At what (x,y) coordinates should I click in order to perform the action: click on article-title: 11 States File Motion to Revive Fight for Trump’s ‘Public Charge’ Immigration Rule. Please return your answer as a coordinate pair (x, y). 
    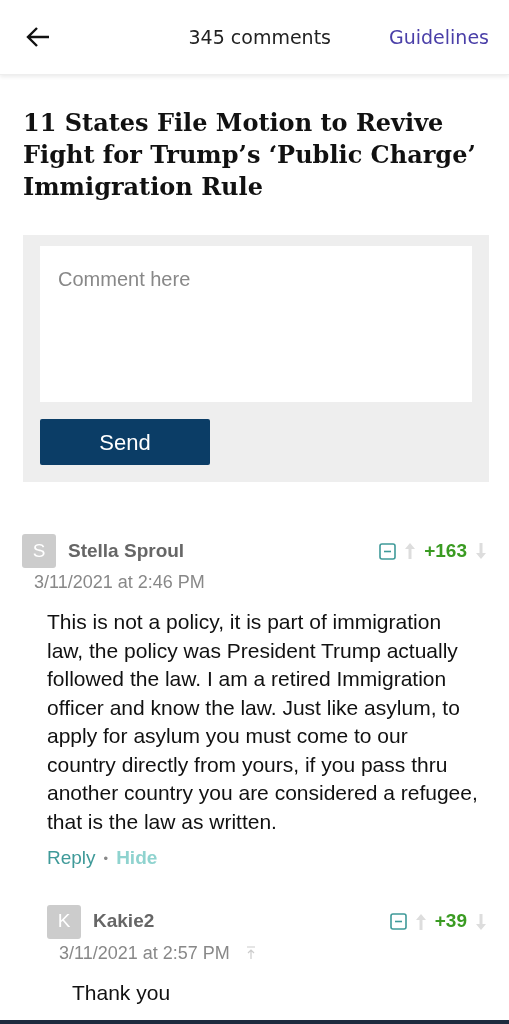
    Looking at the image, I should click on (250, 155).